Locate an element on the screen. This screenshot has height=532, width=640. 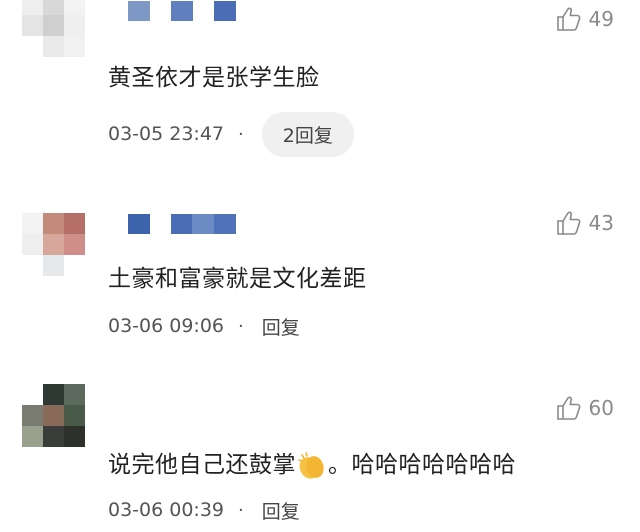
comment-time: 03-06 00:39 is located at coordinates (166, 510).